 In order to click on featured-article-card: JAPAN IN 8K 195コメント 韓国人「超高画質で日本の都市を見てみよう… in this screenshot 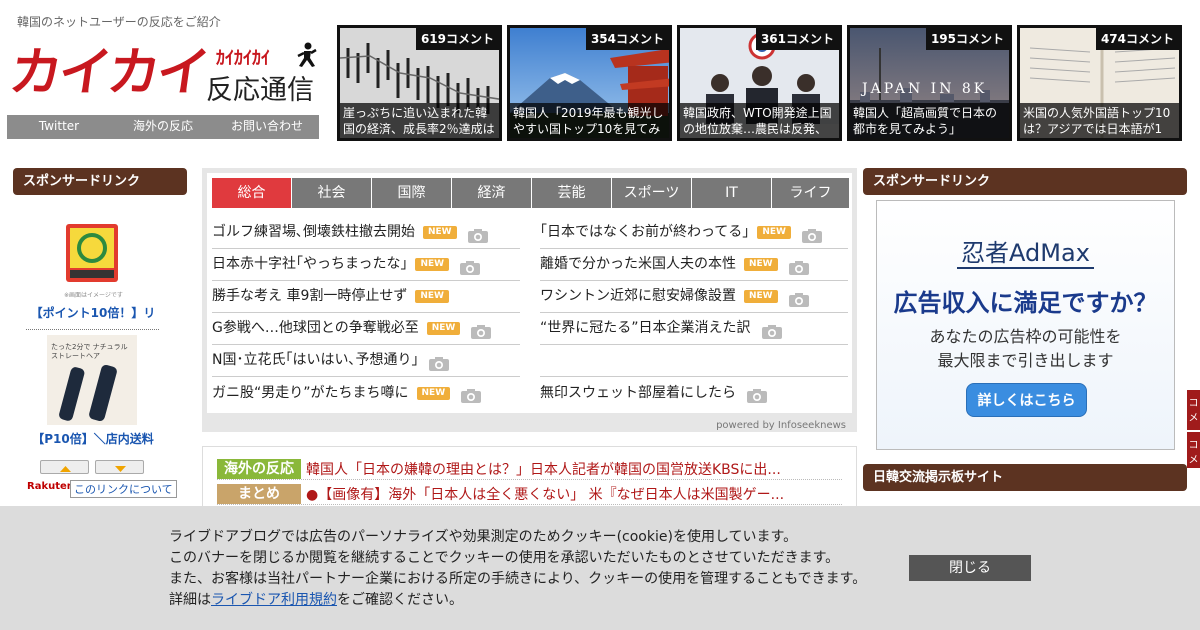, I will do `click(929, 83)`.